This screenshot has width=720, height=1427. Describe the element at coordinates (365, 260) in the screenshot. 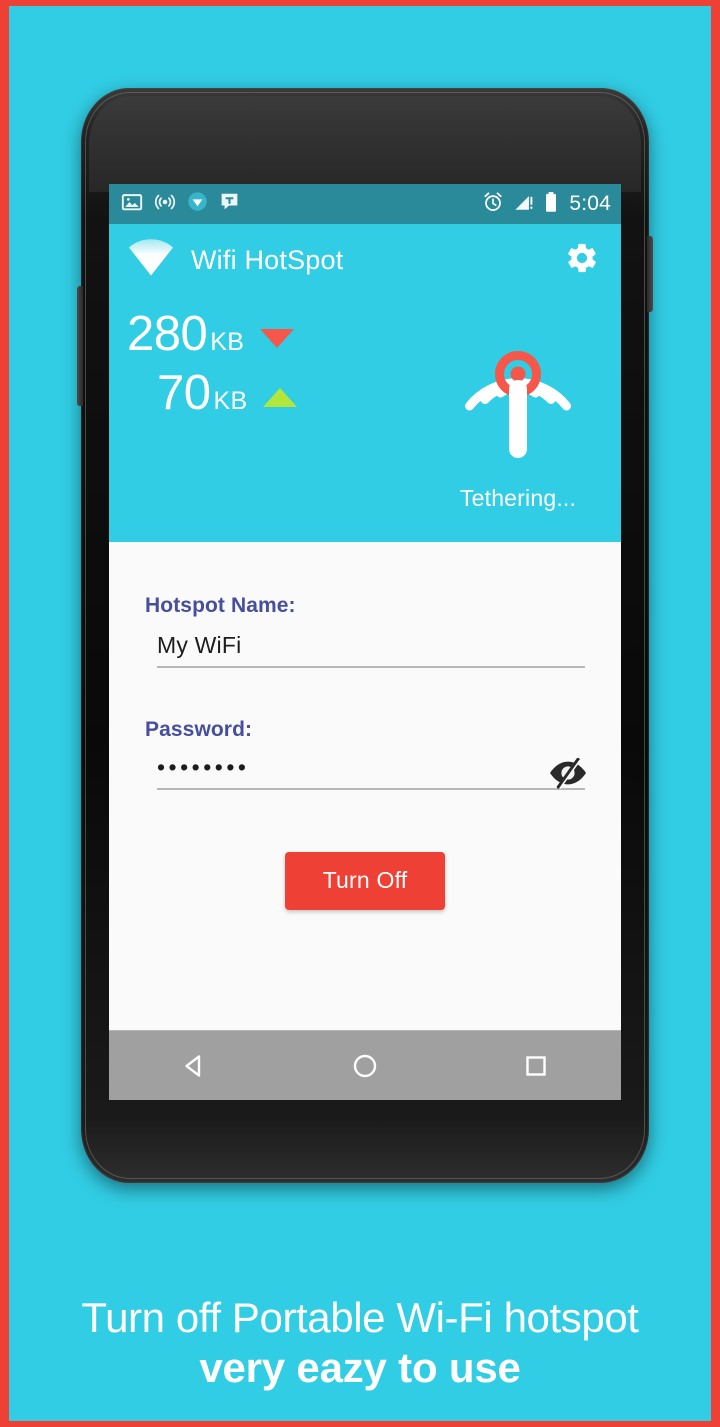

I see `app-bar: Wifi HotSpot` at that location.